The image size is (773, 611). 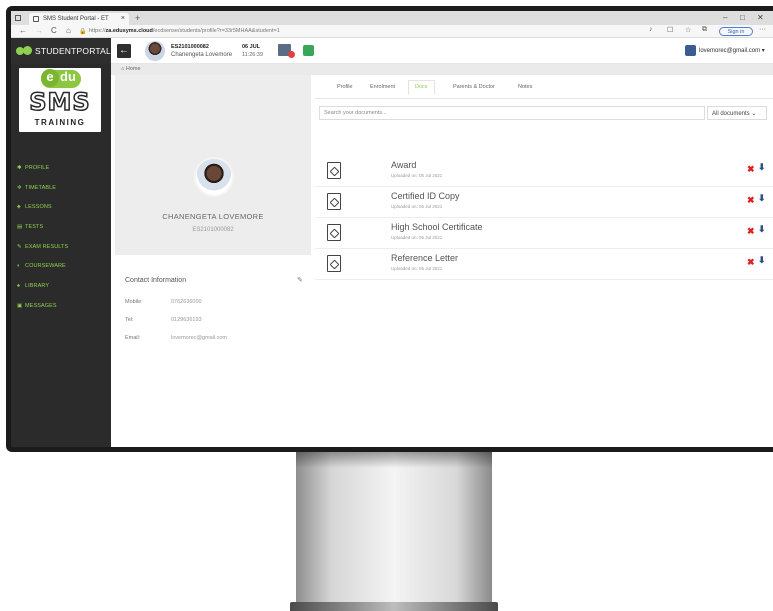 I want to click on refresh-icon: C, so click(x=54, y=30).